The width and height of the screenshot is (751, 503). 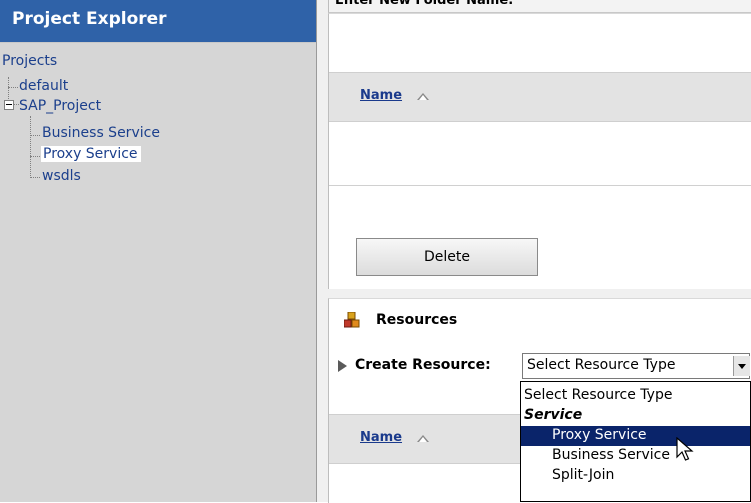 What do you see at coordinates (635, 436) in the screenshot?
I see `option-proxy-service: Proxy Service` at bounding box center [635, 436].